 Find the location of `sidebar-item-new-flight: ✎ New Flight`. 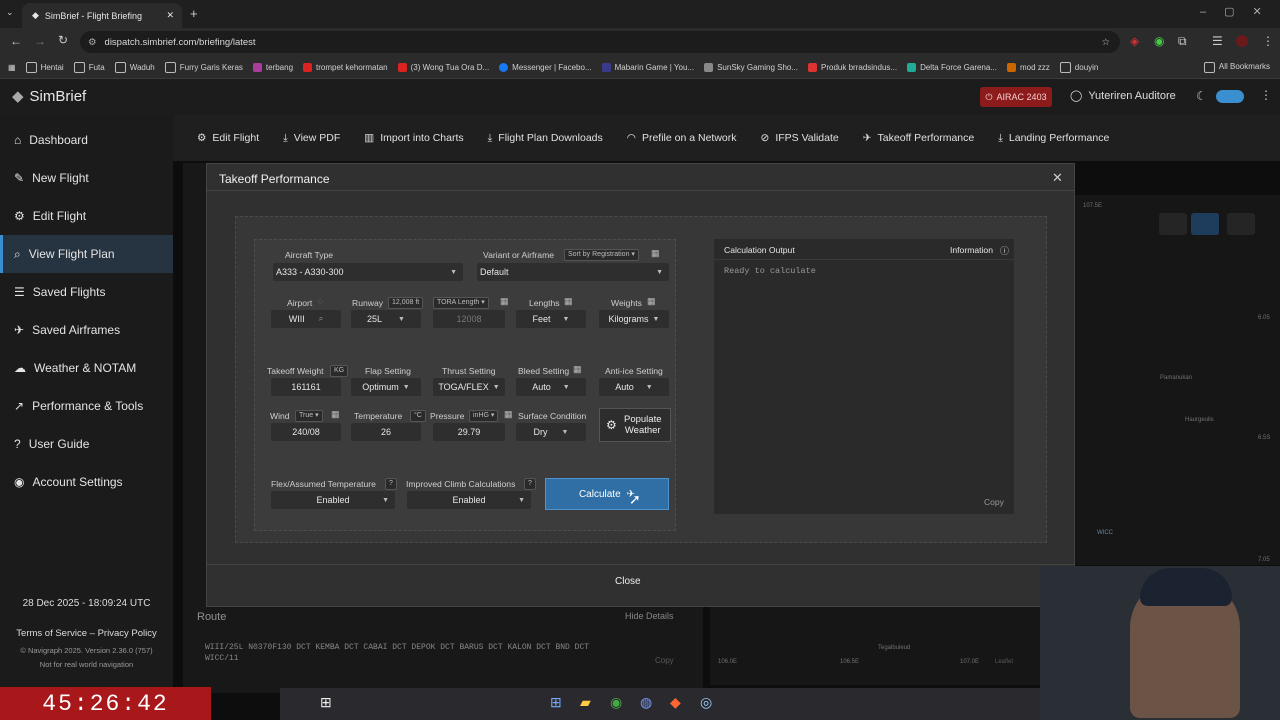

sidebar-item-new-flight: ✎ New Flight is located at coordinates (86, 178).